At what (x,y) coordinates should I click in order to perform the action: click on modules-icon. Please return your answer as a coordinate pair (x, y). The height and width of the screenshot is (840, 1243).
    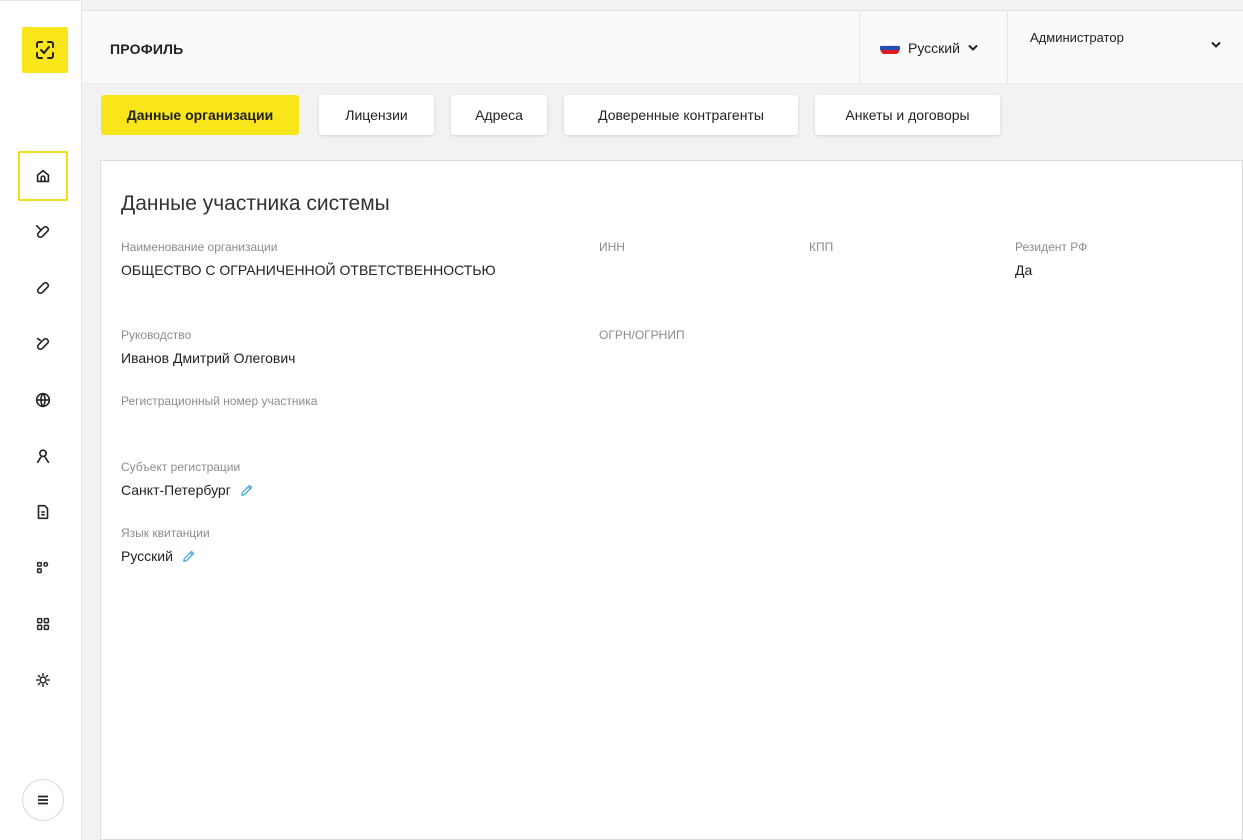
    Looking at the image, I should click on (42, 567).